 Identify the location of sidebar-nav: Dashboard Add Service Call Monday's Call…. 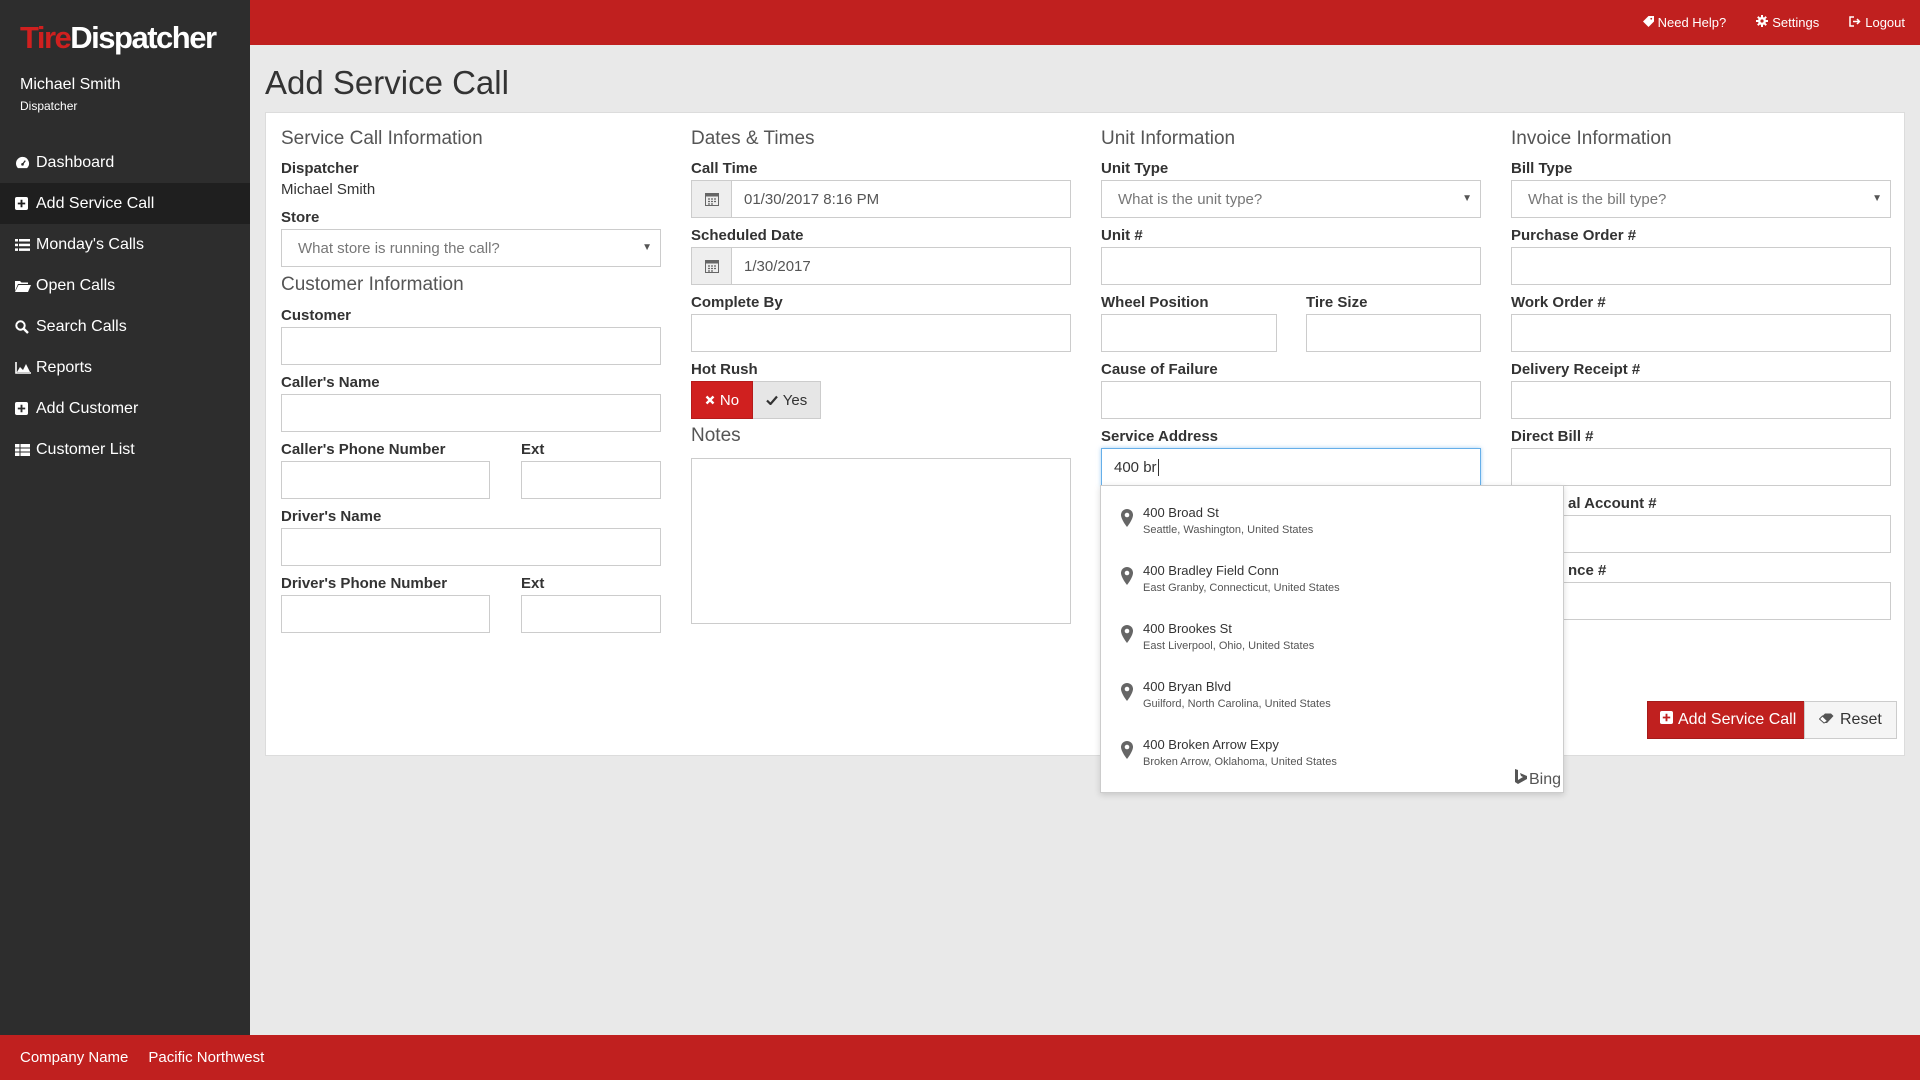
(125, 306).